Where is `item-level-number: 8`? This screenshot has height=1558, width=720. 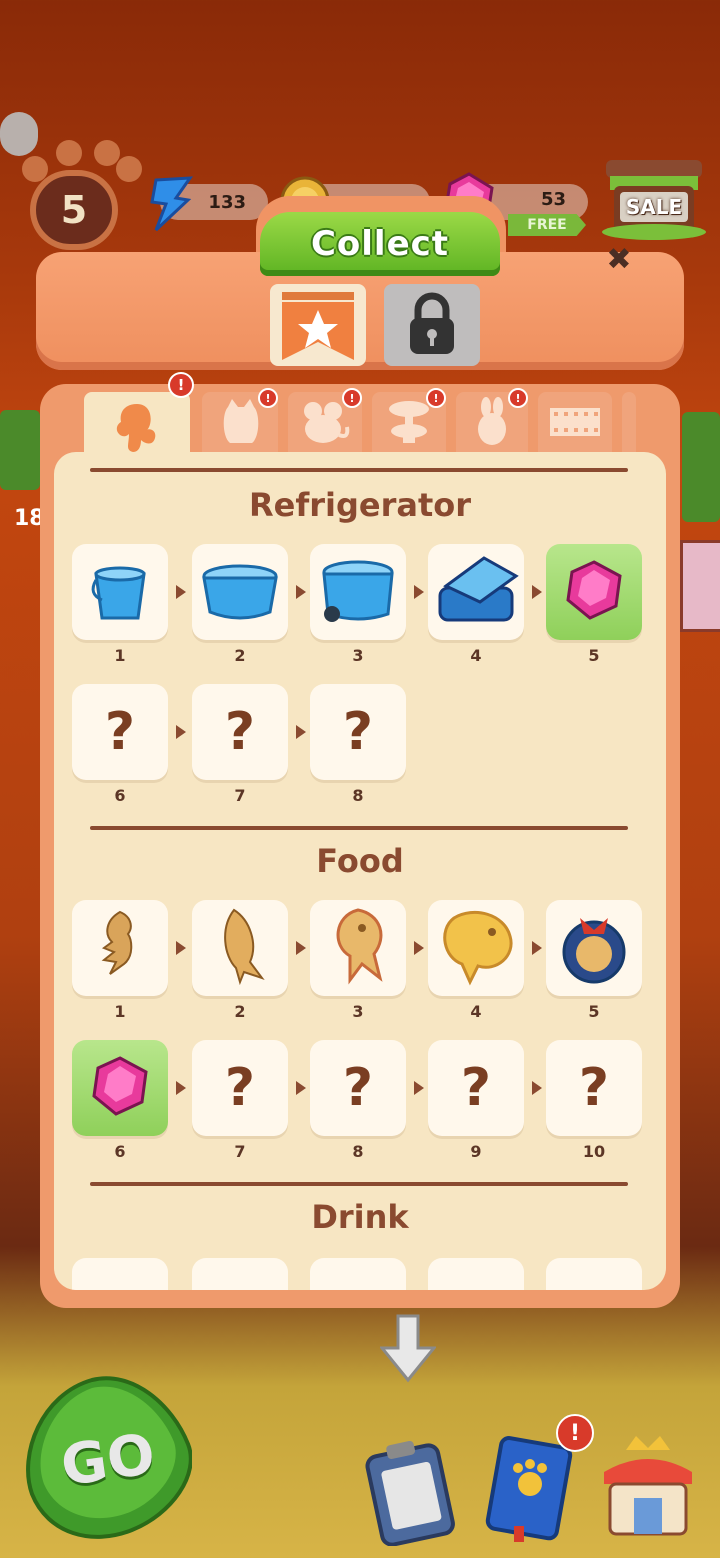 item-level-number: 8 is located at coordinates (358, 795).